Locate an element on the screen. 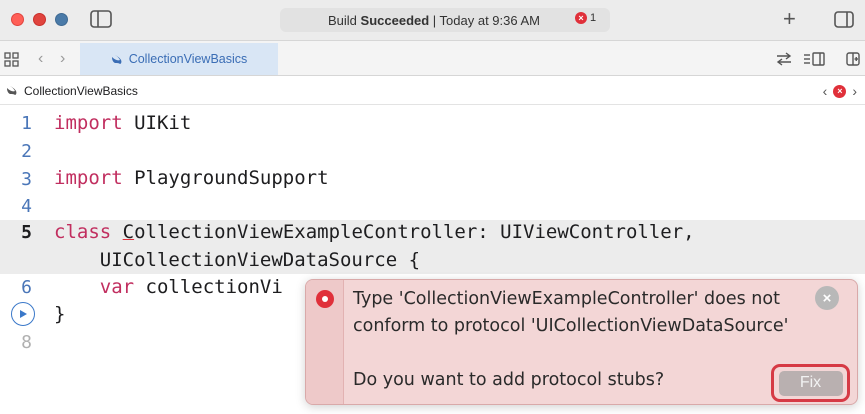 The height and width of the screenshot is (414, 865). run-to-line-button is located at coordinates (23, 314).